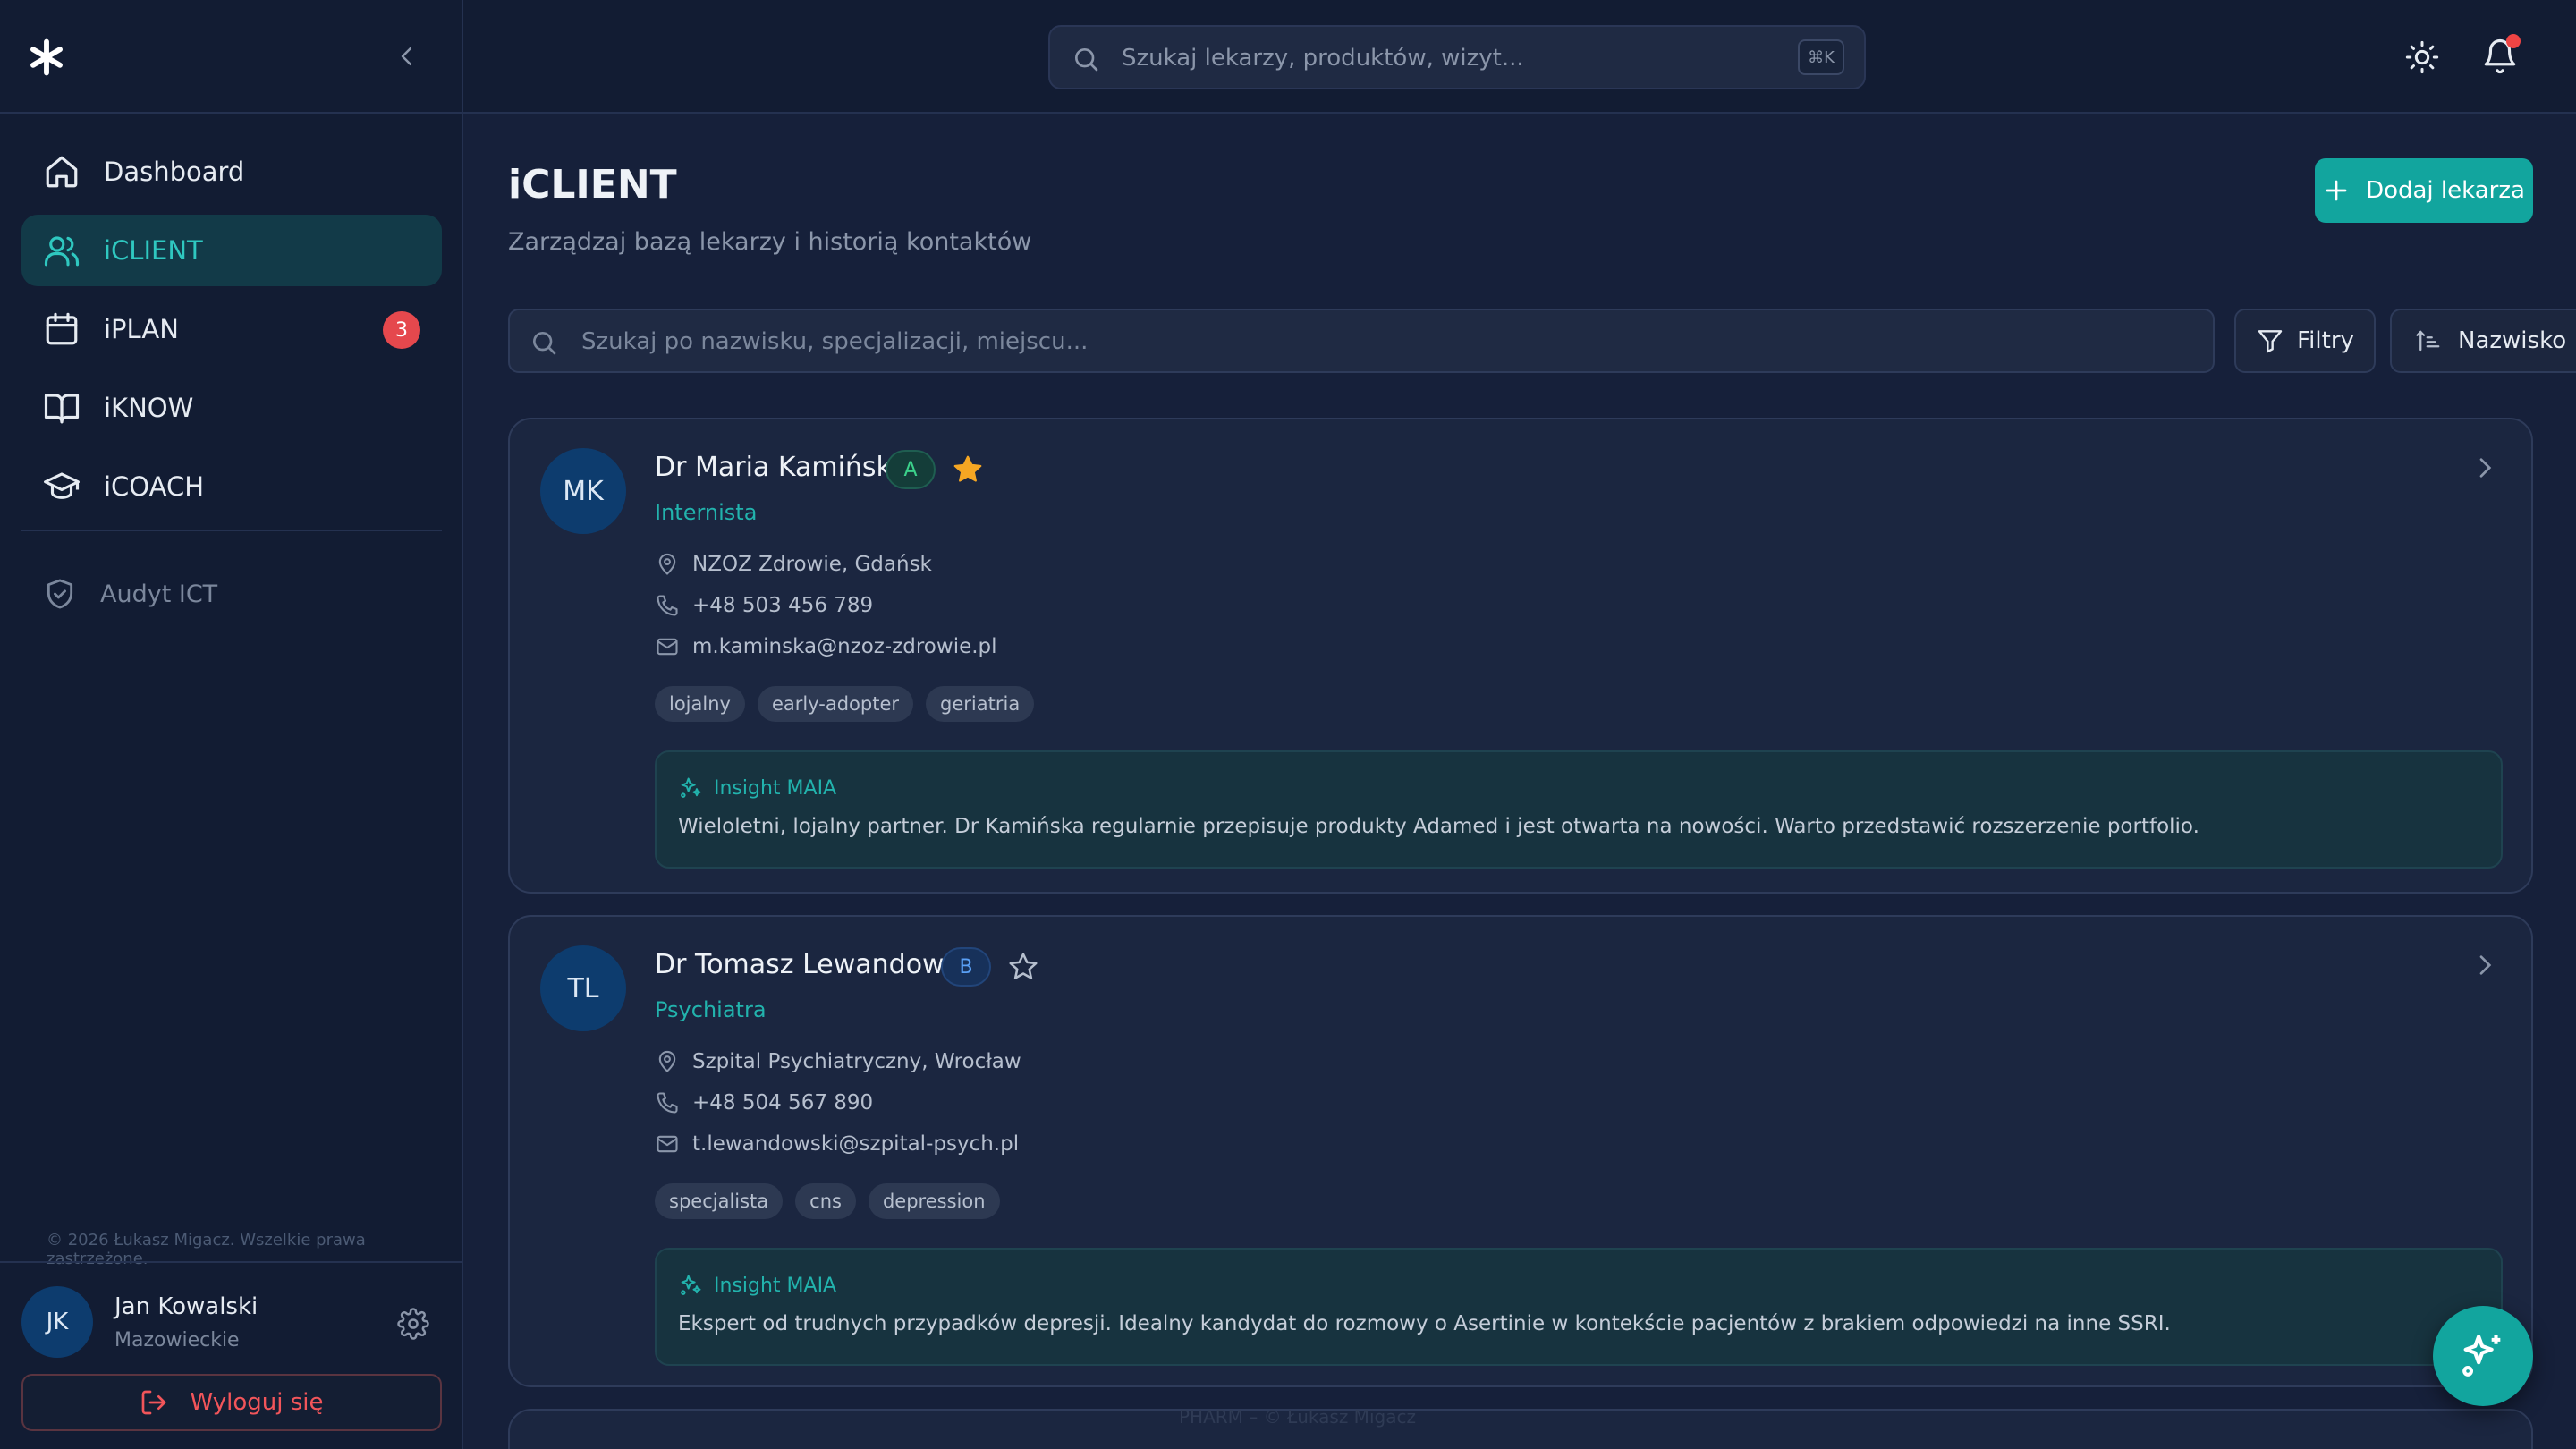 The width and height of the screenshot is (2576, 1449). I want to click on user-panel: JK Jan Kowalski Mazowieckie Wyloguj się, so click(231, 1355).